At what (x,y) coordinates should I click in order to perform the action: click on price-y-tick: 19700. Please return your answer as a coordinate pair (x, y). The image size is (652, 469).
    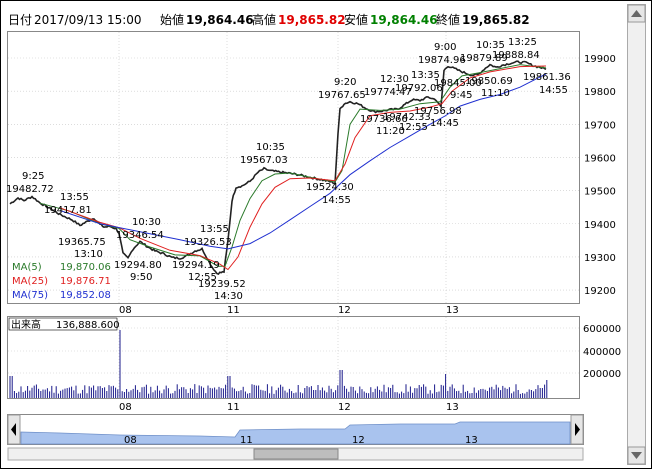
    Looking at the image, I should click on (600, 125).